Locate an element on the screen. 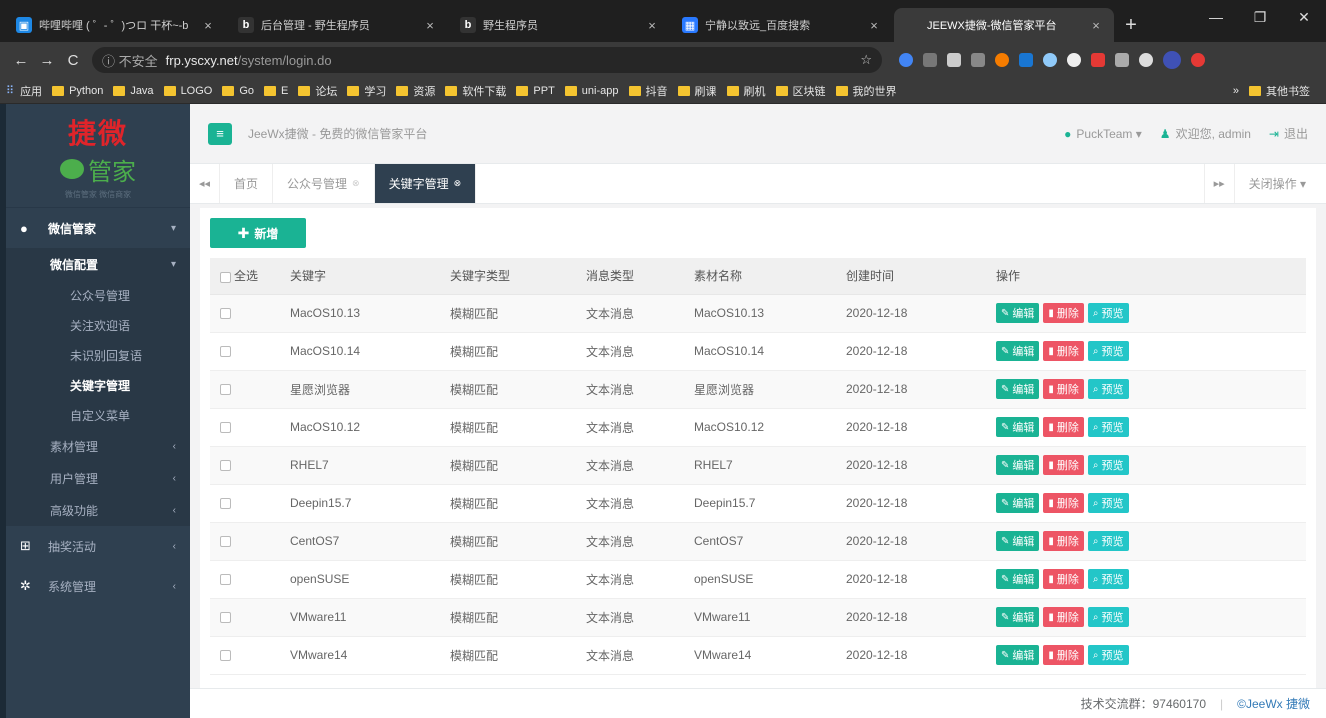  bookmark-folder: 区块链 is located at coordinates (800, 91).